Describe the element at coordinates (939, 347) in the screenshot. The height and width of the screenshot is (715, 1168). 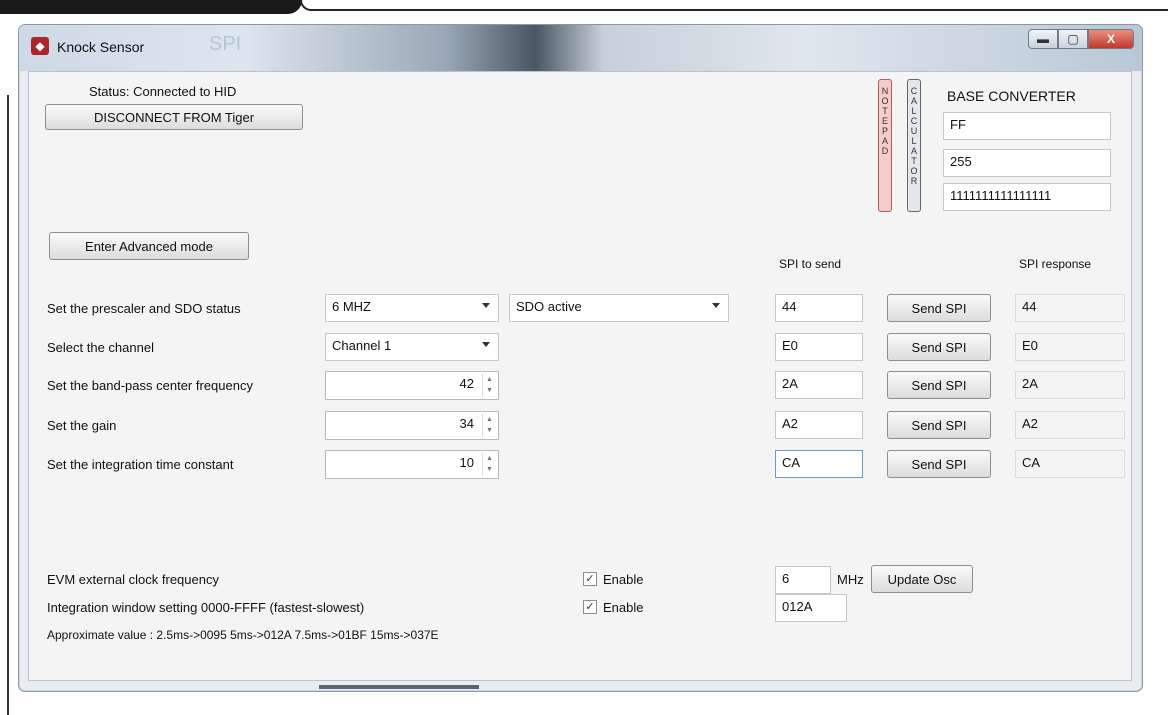
I see `send-spi-button-channel: Send SPI` at that location.